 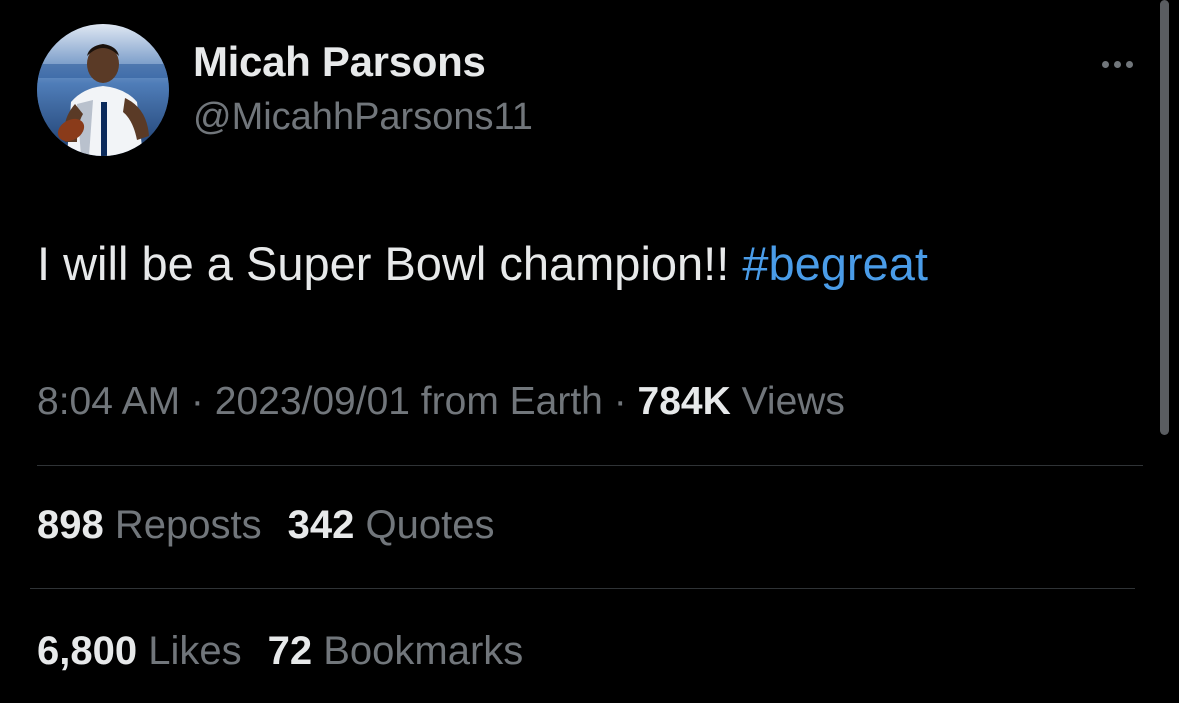 I want to click on quotes-stat: 342 Quotes, so click(x=391, y=525).